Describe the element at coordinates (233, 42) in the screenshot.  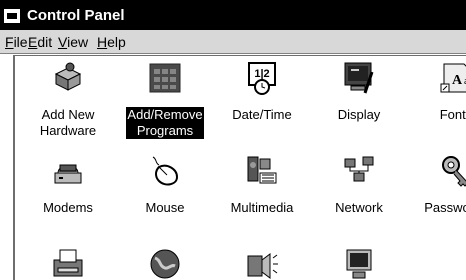
I see `menu-bar: File Edit View Help` at that location.